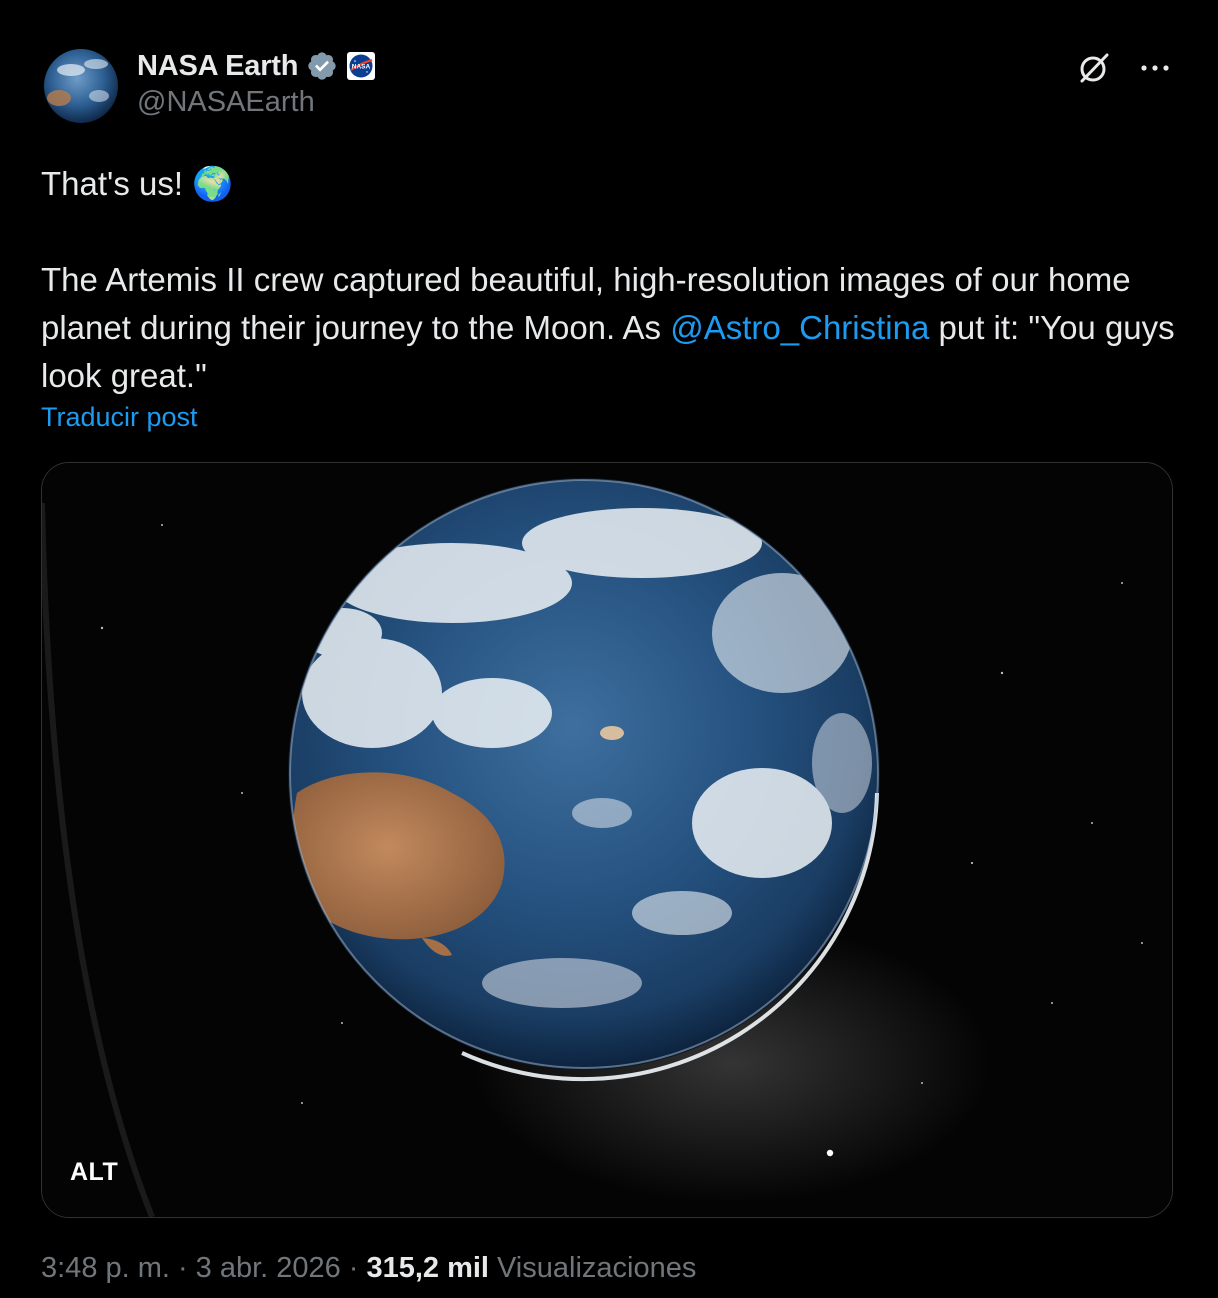 Image resolution: width=1218 pixels, height=1298 pixels. What do you see at coordinates (1123, 68) in the screenshot?
I see `post-top-actions` at bounding box center [1123, 68].